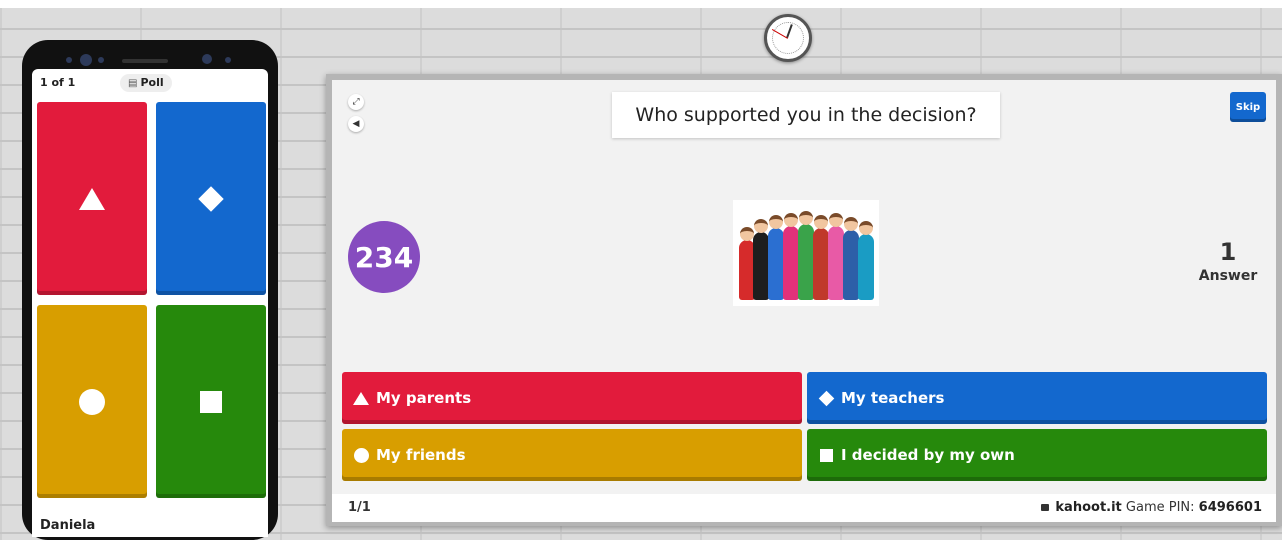 The width and height of the screenshot is (1282, 540). I want to click on wall-clock, so click(788, 38).